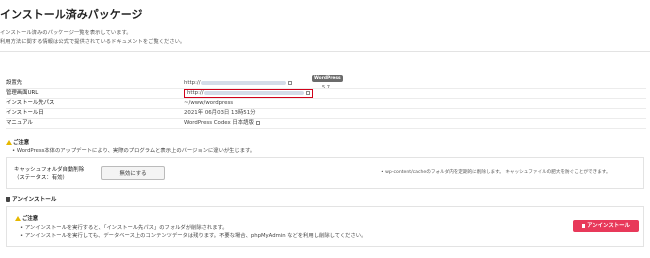  What do you see at coordinates (326, 114) in the screenshot?
I see `info-row-install-date: インストール日 2021年 06月03日 13時51分` at bounding box center [326, 114].